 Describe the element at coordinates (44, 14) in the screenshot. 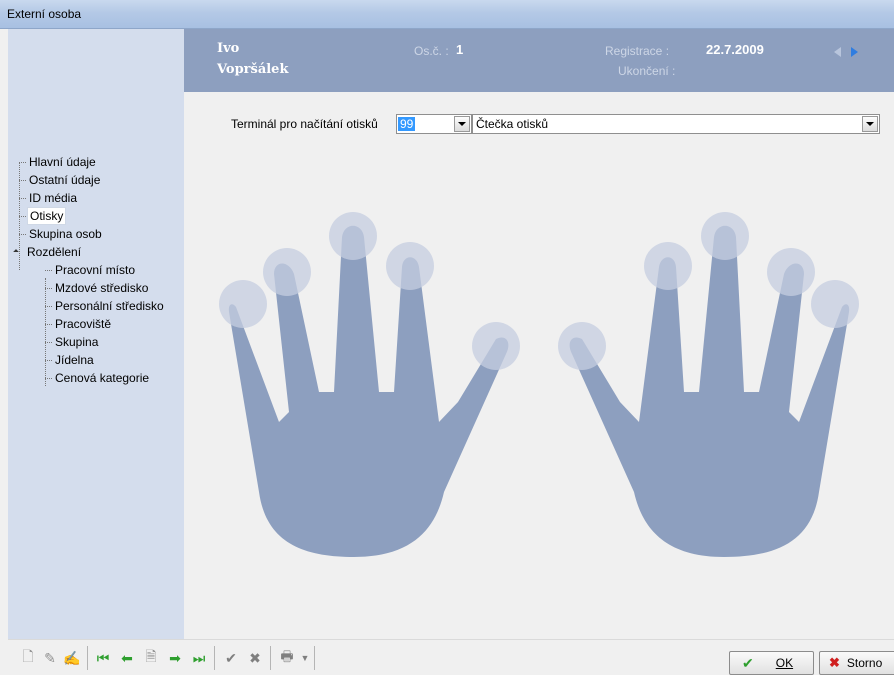

I see `window-title: Externí osoba` at that location.